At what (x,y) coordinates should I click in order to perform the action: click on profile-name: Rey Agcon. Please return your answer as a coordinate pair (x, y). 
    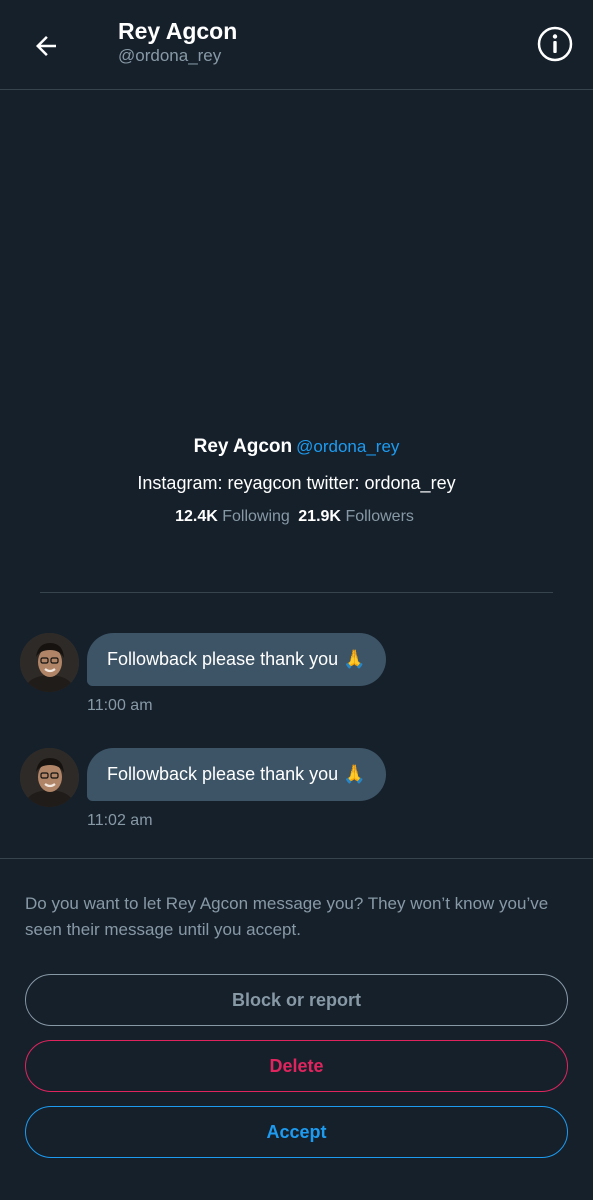
    Looking at the image, I should click on (243, 446).